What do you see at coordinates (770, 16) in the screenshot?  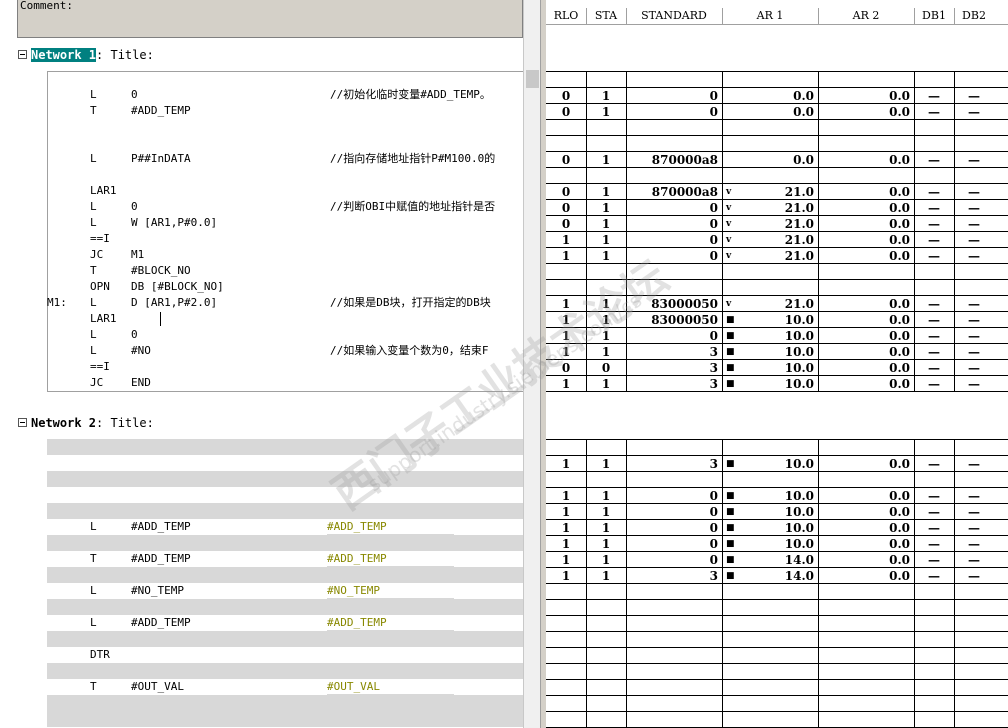 I see `column-header-ar1: AR 1` at bounding box center [770, 16].